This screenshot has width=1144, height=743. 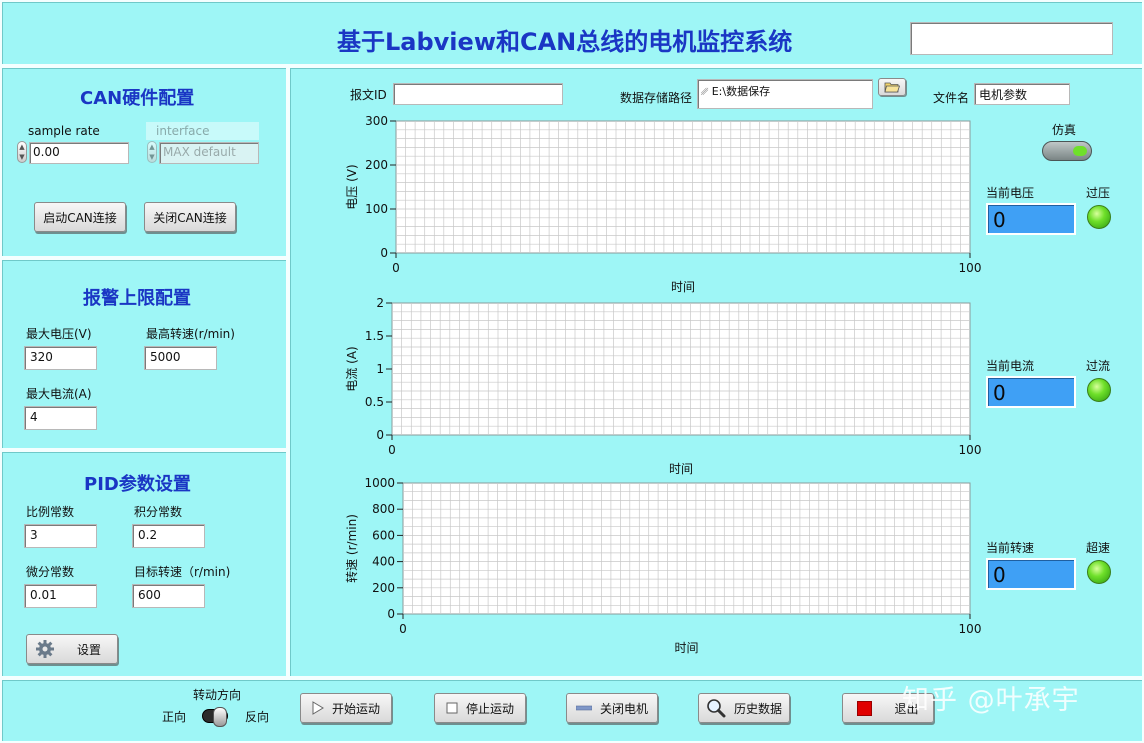 I want to click on current-x-tick-label: 0, so click(x=392, y=450).